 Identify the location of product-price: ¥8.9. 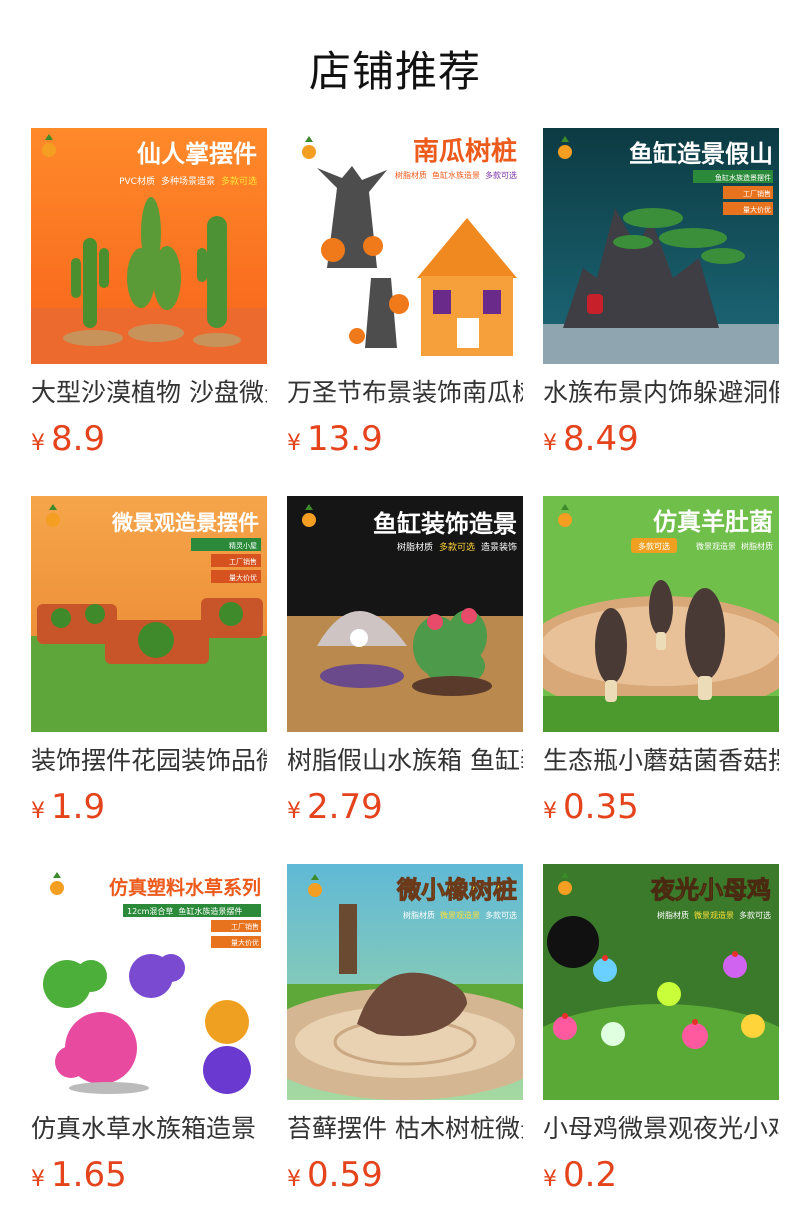
(149, 442).